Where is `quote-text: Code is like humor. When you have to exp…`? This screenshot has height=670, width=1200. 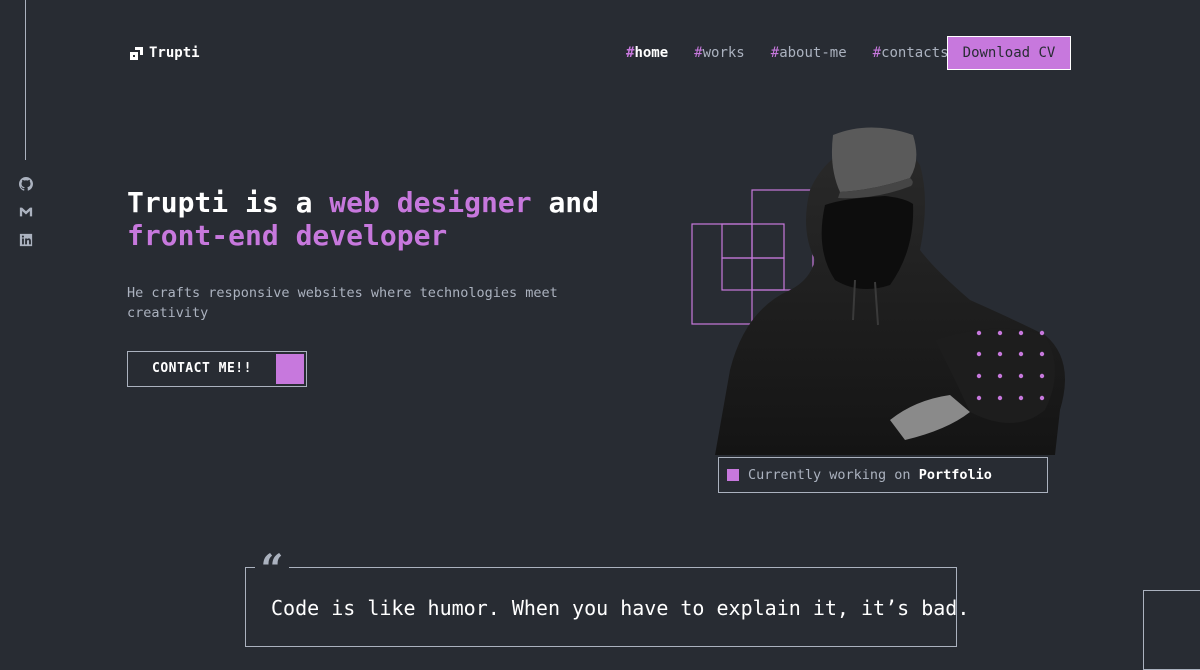 quote-text: Code is like humor. When you have to exp… is located at coordinates (620, 608).